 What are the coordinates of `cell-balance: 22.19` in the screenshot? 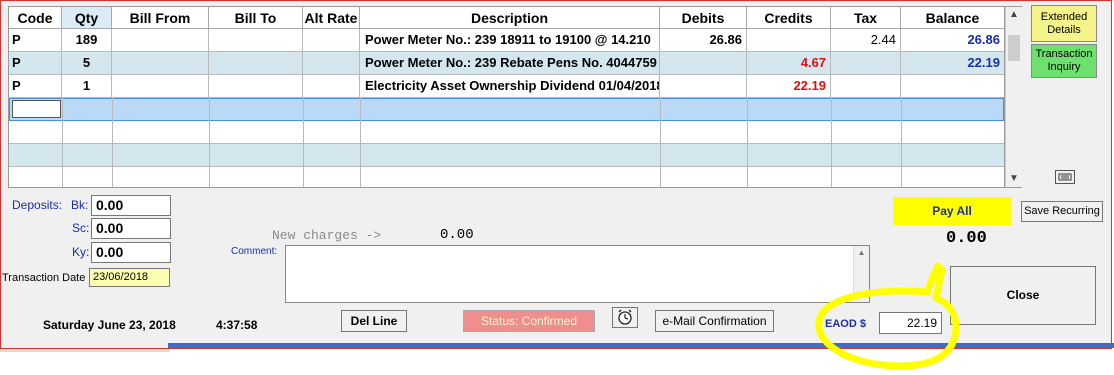 It's located at (952, 63).